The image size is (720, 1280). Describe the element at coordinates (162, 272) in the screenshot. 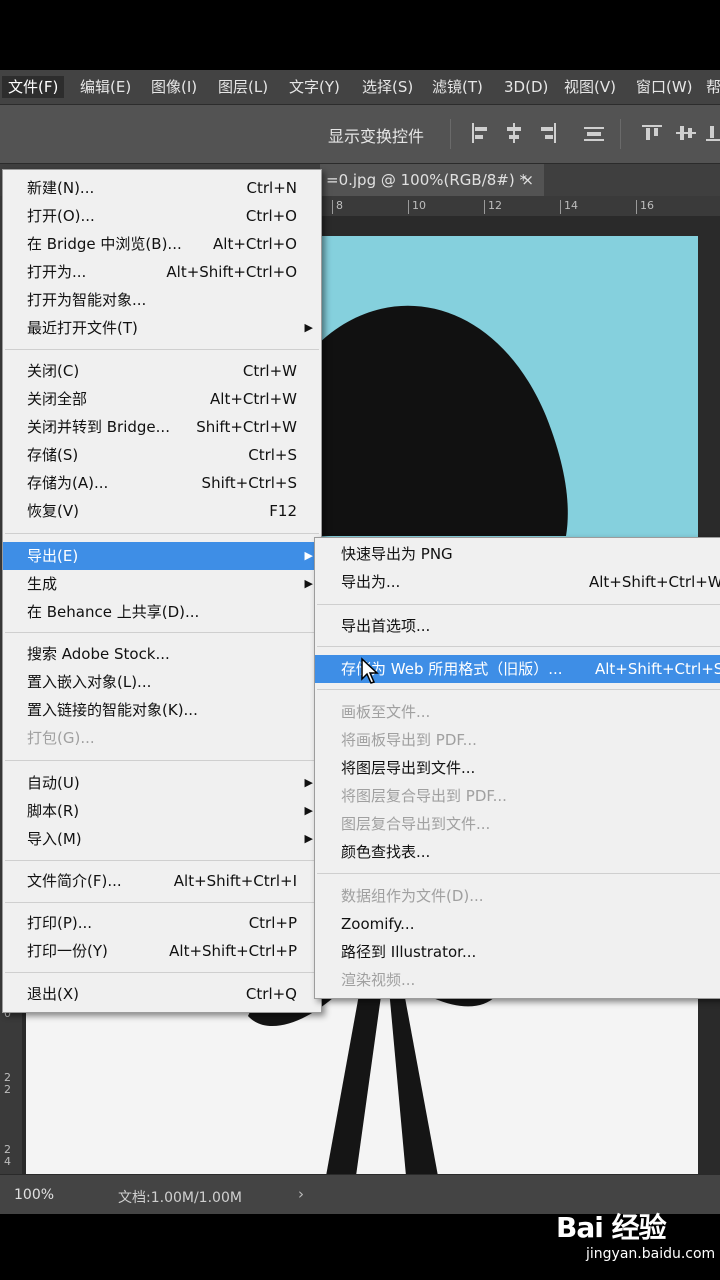

I see `menu-item-open-as: 打开为... Alt+Shift+Ctrl+O` at that location.